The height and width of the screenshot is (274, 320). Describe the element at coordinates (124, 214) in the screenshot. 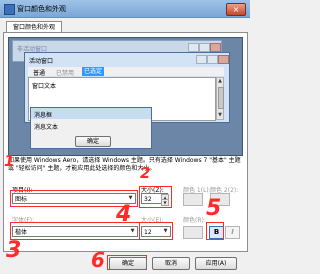

I see `annotation-number-4: 4` at that location.